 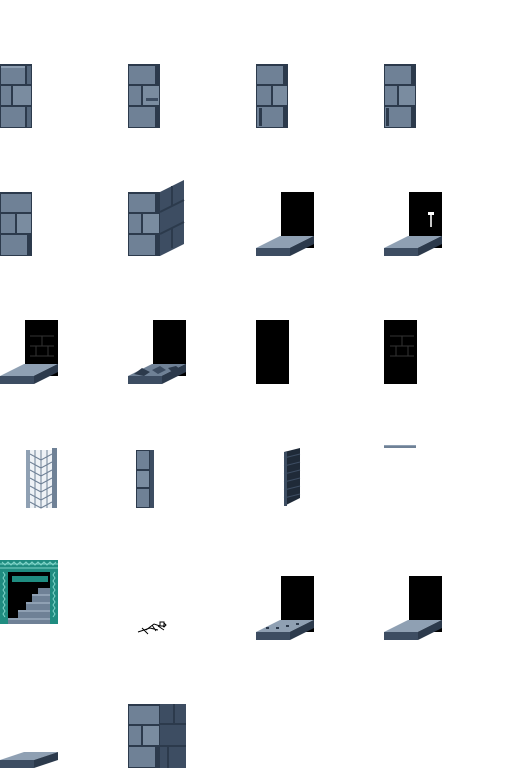 What do you see at coordinates (29, 592) in the screenshot?
I see `stairway-exit-sprite` at bounding box center [29, 592].